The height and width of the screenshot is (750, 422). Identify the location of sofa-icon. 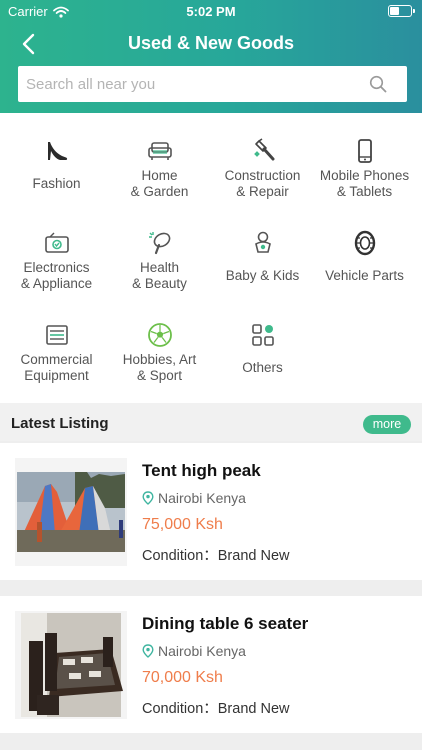
(159, 151).